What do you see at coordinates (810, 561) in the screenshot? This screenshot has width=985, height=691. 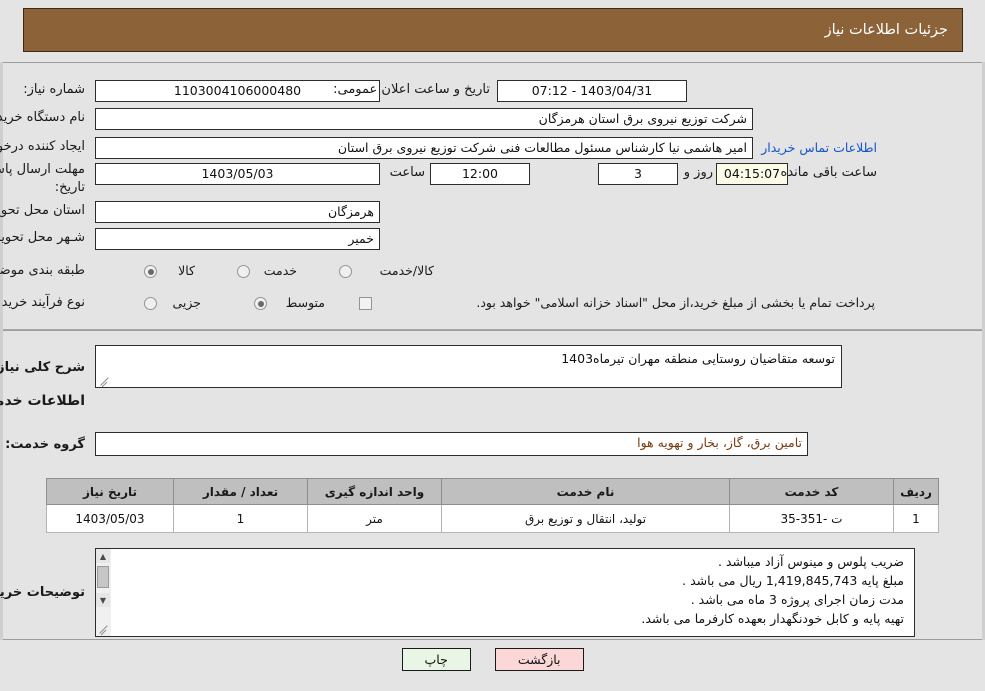 I see `buyer-note-line: ضریب پلوس و مینوس آزاد میباشد .` at bounding box center [810, 561].